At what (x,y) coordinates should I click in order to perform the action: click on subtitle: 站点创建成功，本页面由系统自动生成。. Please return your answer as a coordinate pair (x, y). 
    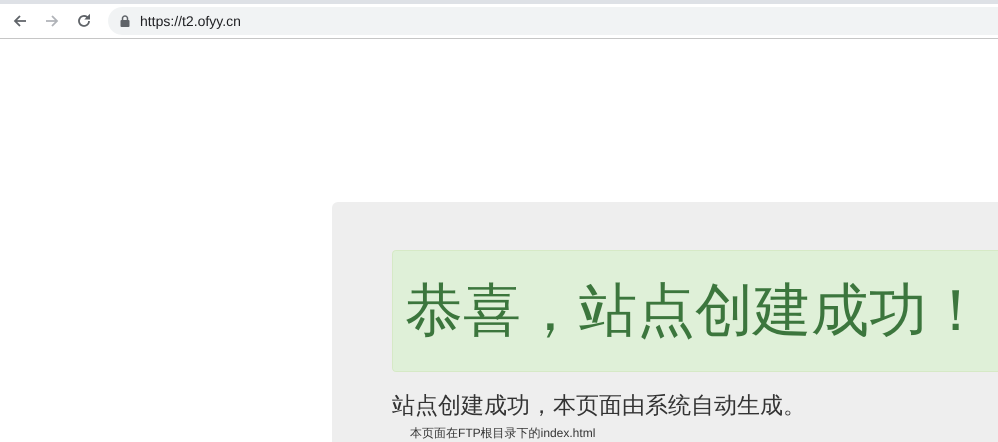
    Looking at the image, I should click on (599, 405).